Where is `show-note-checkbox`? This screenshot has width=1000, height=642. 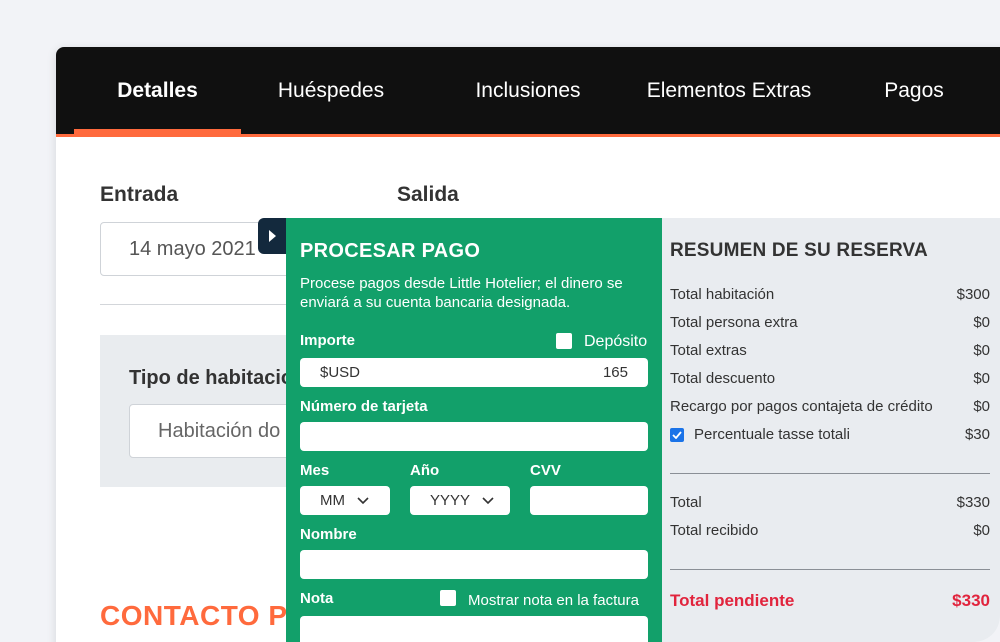
show-note-checkbox is located at coordinates (448, 598).